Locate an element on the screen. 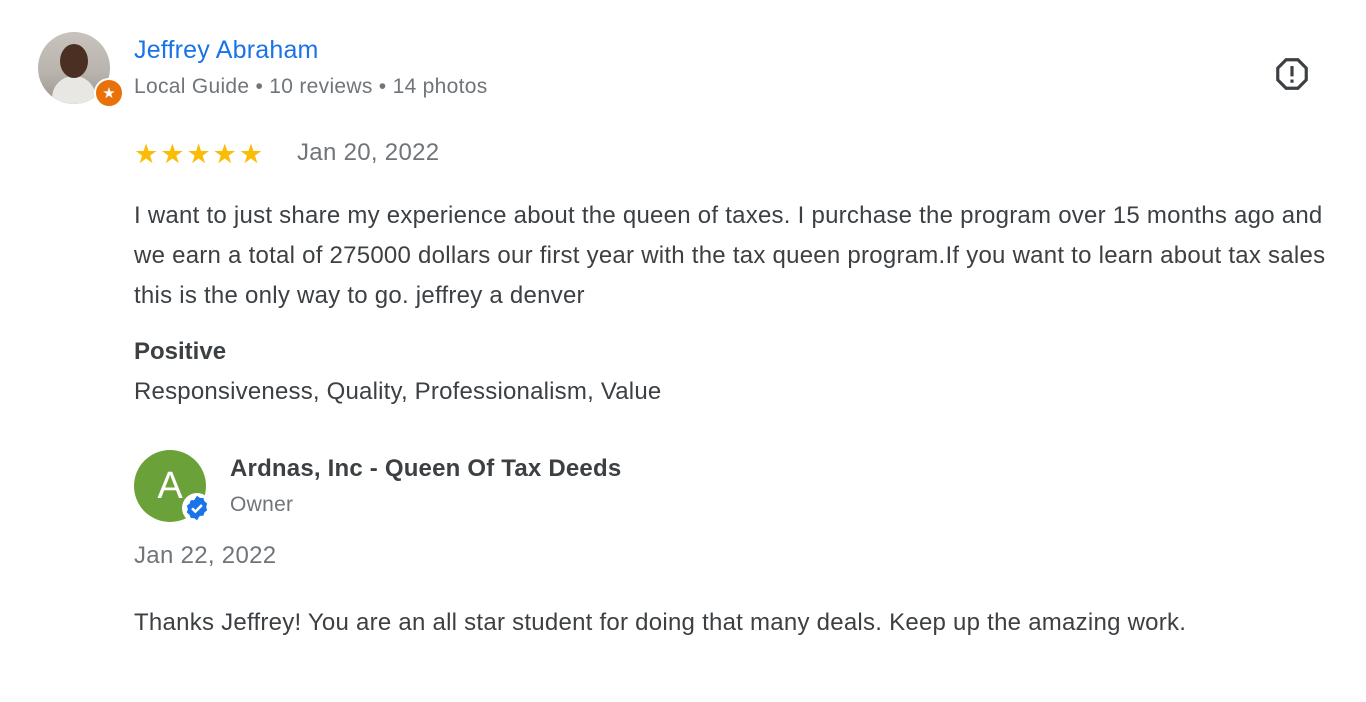  owner-name: Ardnas, Inc - Queen Of Tax Deeds is located at coordinates (426, 468).